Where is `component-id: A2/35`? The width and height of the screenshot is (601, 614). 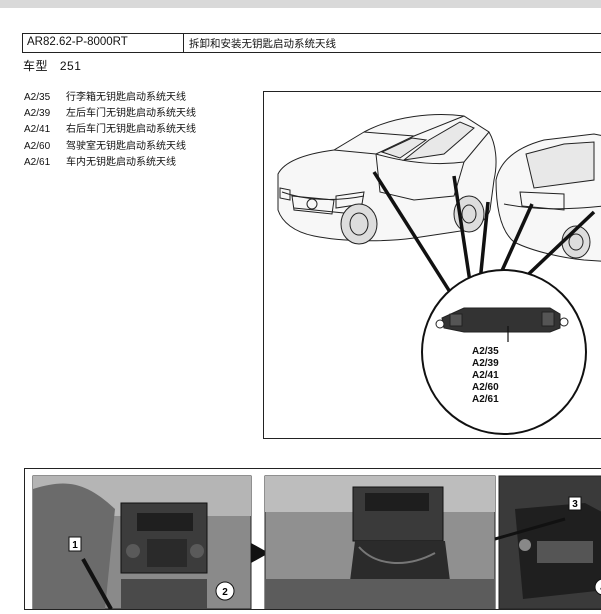 component-id: A2/35 is located at coordinates (37, 97).